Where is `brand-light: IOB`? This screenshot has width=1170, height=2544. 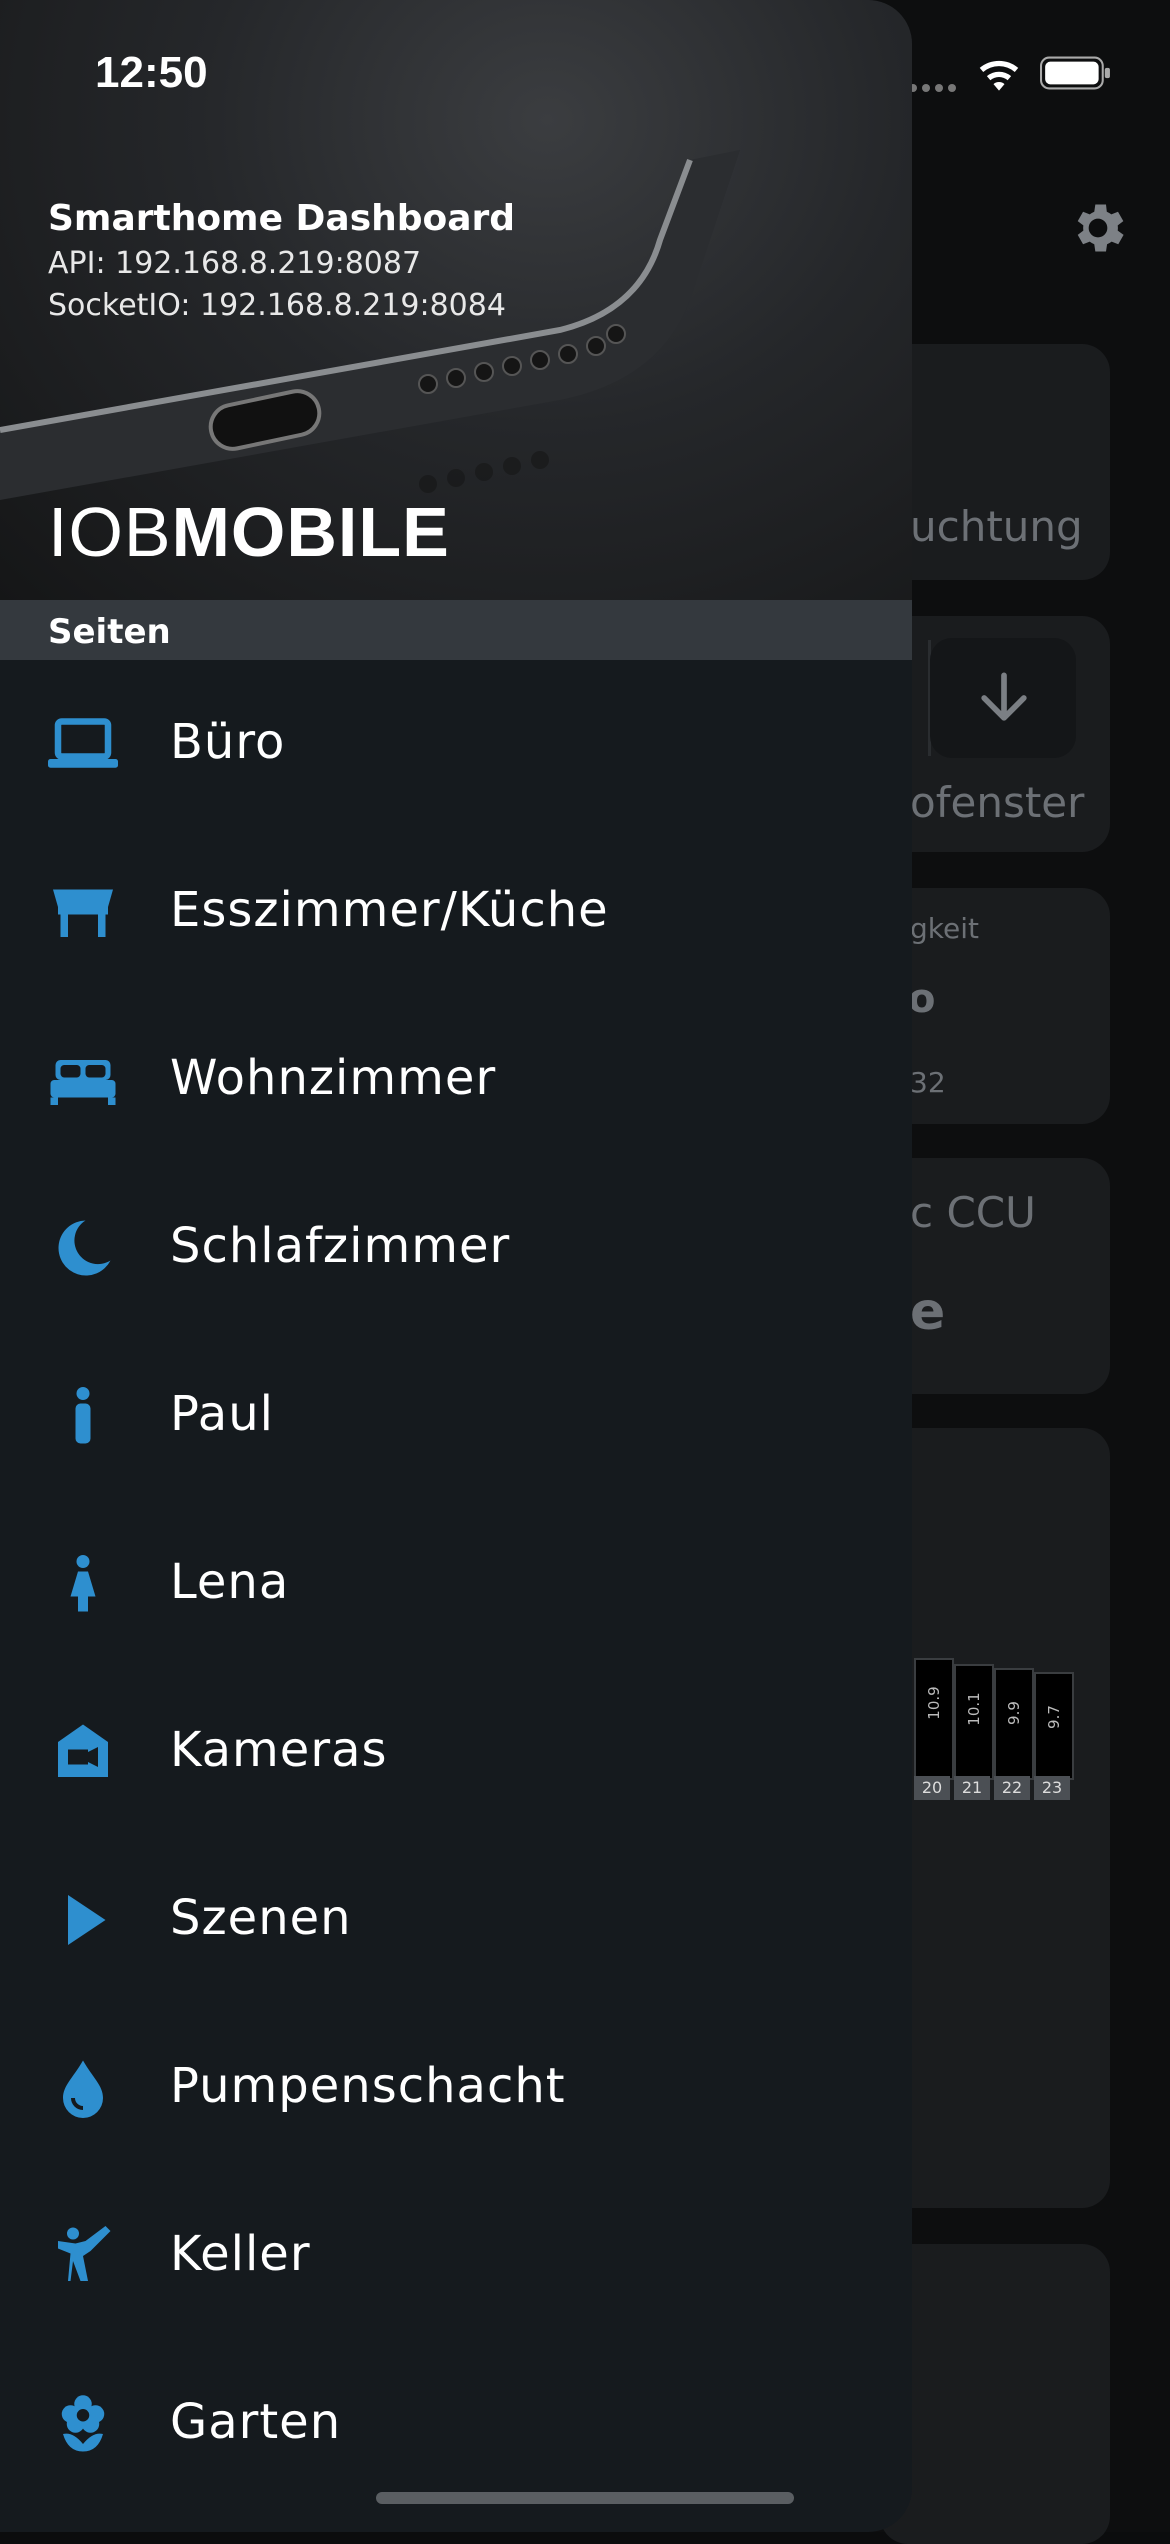
brand-light: IOB is located at coordinates (110, 532).